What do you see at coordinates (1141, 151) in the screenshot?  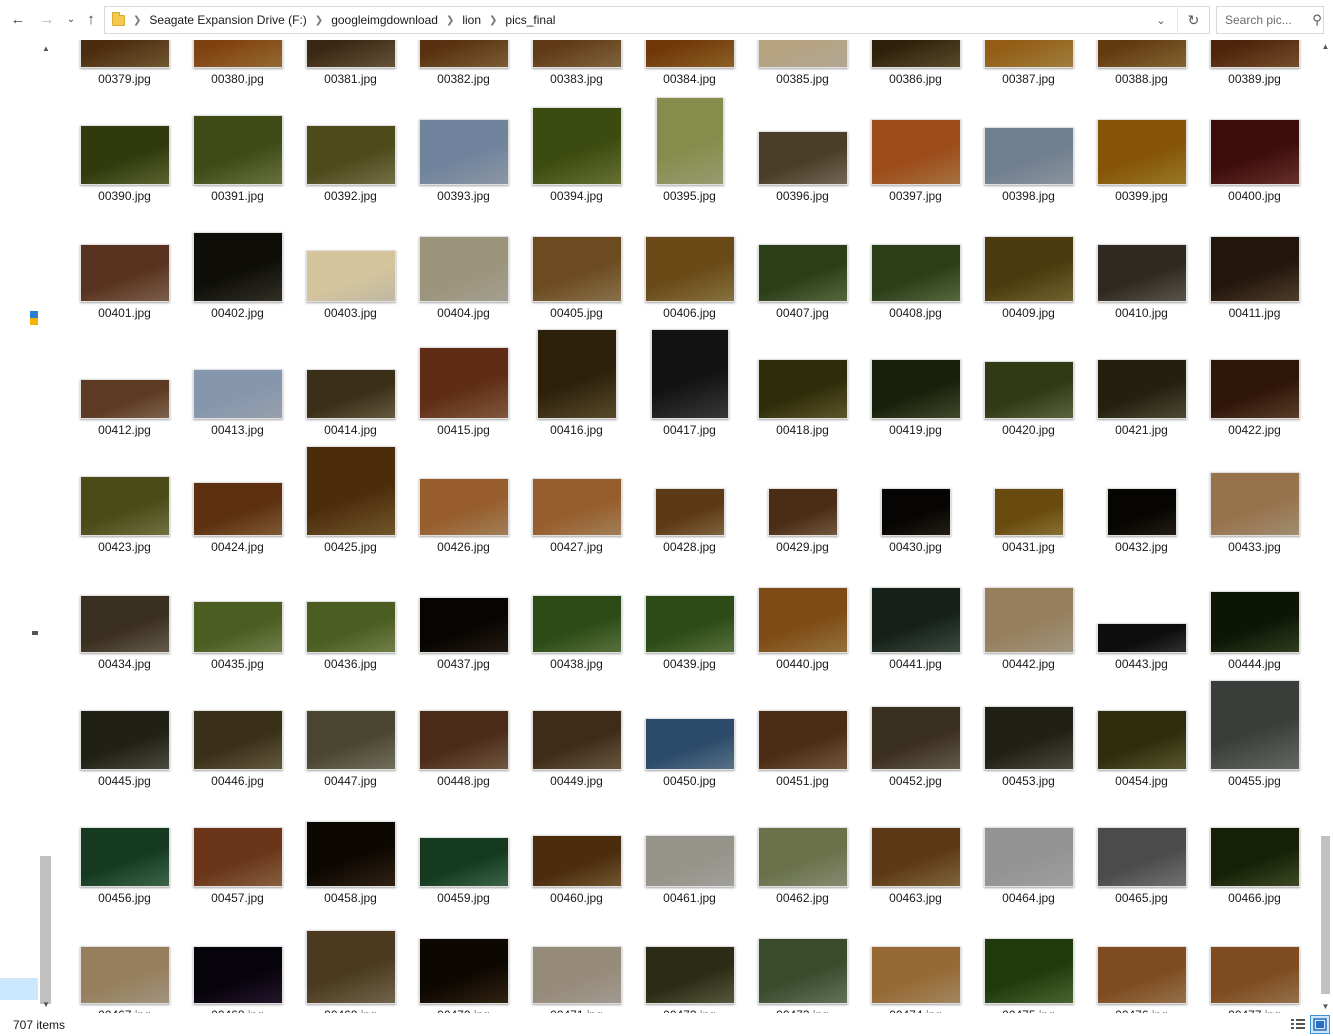 I see `file-item: 00399.jpg` at bounding box center [1141, 151].